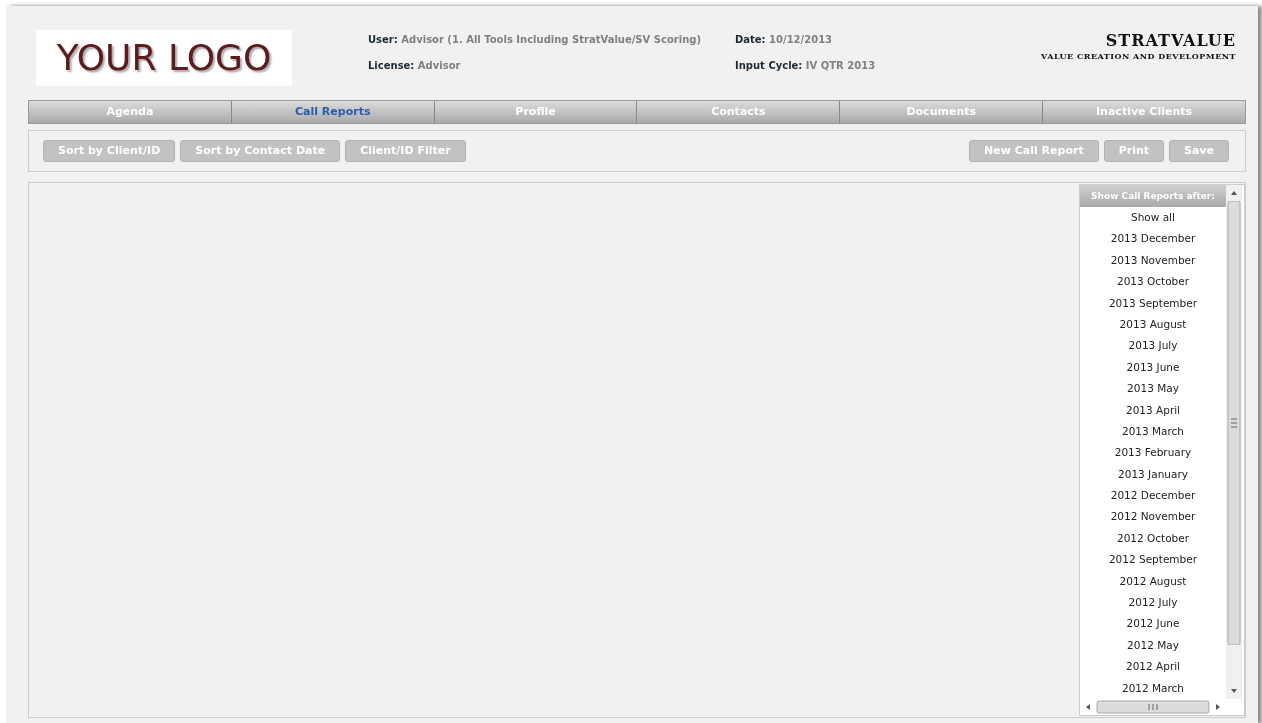 The width and height of the screenshot is (1262, 723). I want to click on brand-title: STRATVALUE, so click(1170, 41).